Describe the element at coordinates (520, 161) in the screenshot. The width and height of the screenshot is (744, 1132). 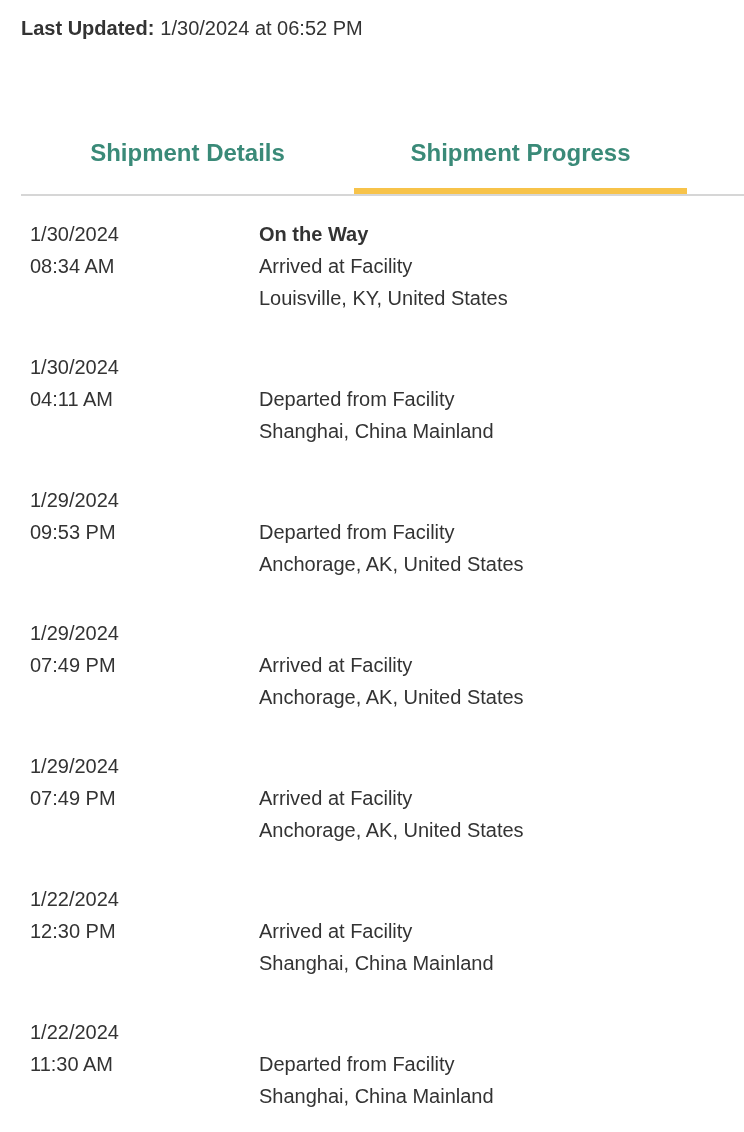
I see `tab: Shipment Progress` at that location.